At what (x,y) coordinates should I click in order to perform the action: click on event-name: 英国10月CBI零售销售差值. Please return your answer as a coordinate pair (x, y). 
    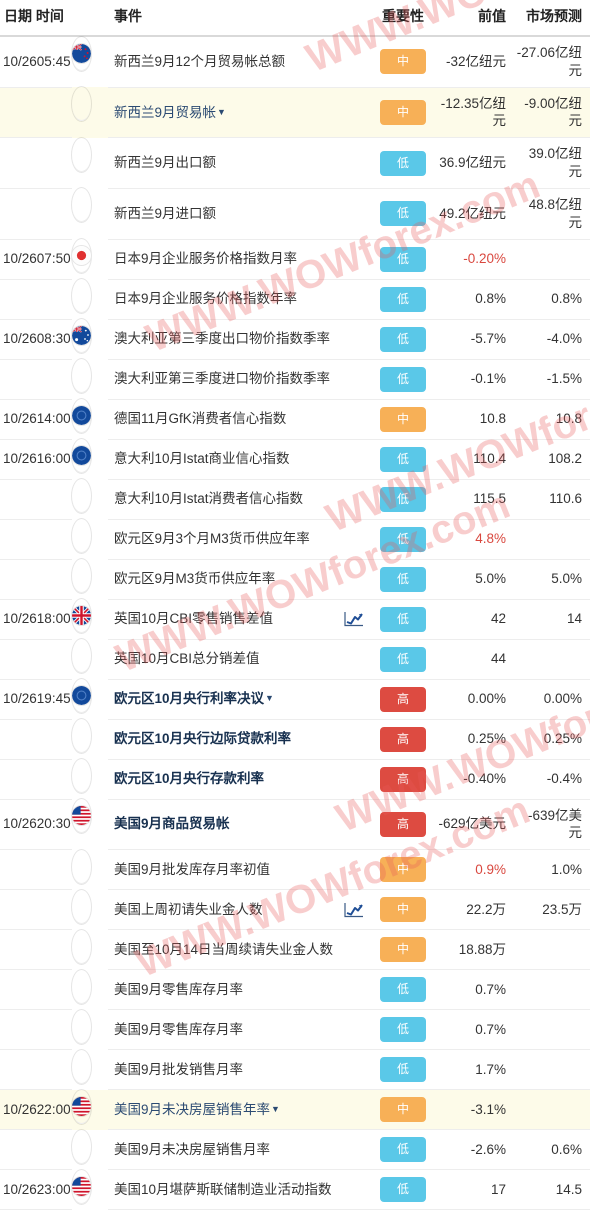
    Looking at the image, I should click on (193, 618).